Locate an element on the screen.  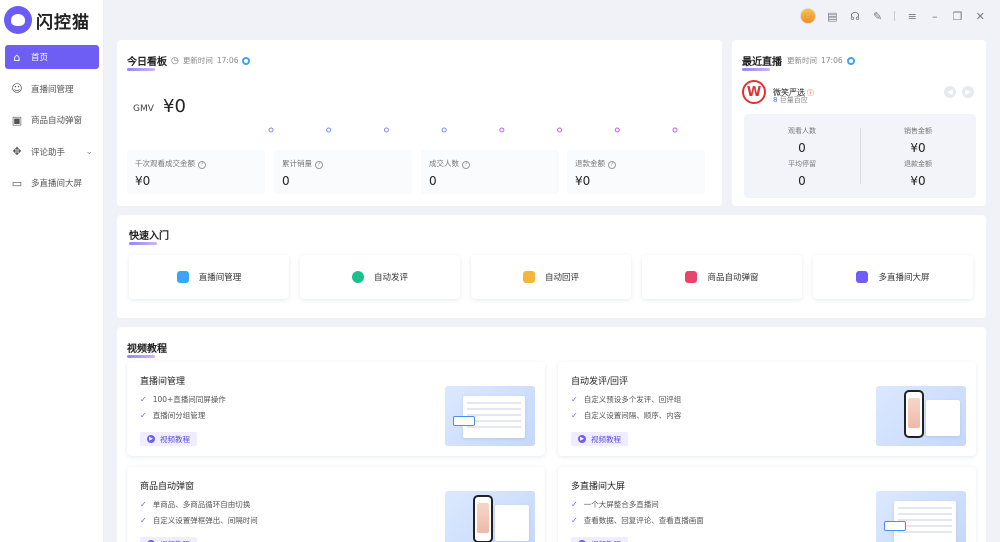
app-name: 闪控猫 is located at coordinates (63, 22).